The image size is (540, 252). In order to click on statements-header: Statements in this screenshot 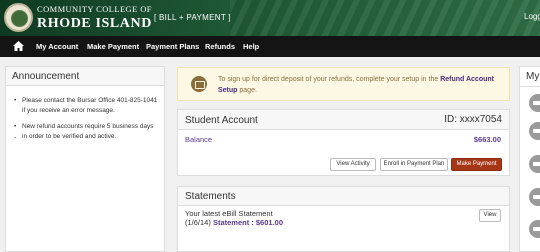, I will do `click(343, 196)`.